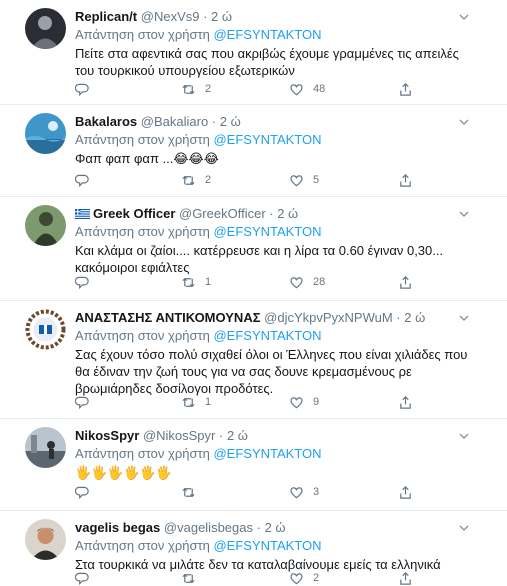 The width and height of the screenshot is (507, 586). What do you see at coordinates (208, 89) in the screenshot?
I see `retweet-count: 2` at bounding box center [208, 89].